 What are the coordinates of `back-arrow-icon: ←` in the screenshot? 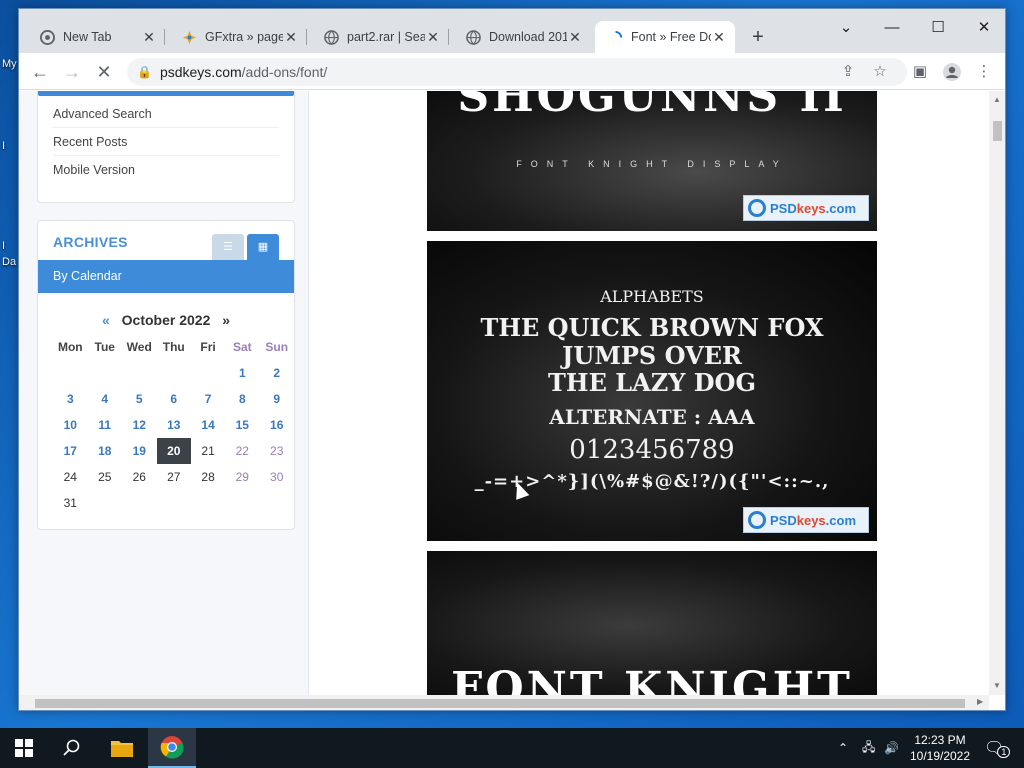 It's located at (40, 72).